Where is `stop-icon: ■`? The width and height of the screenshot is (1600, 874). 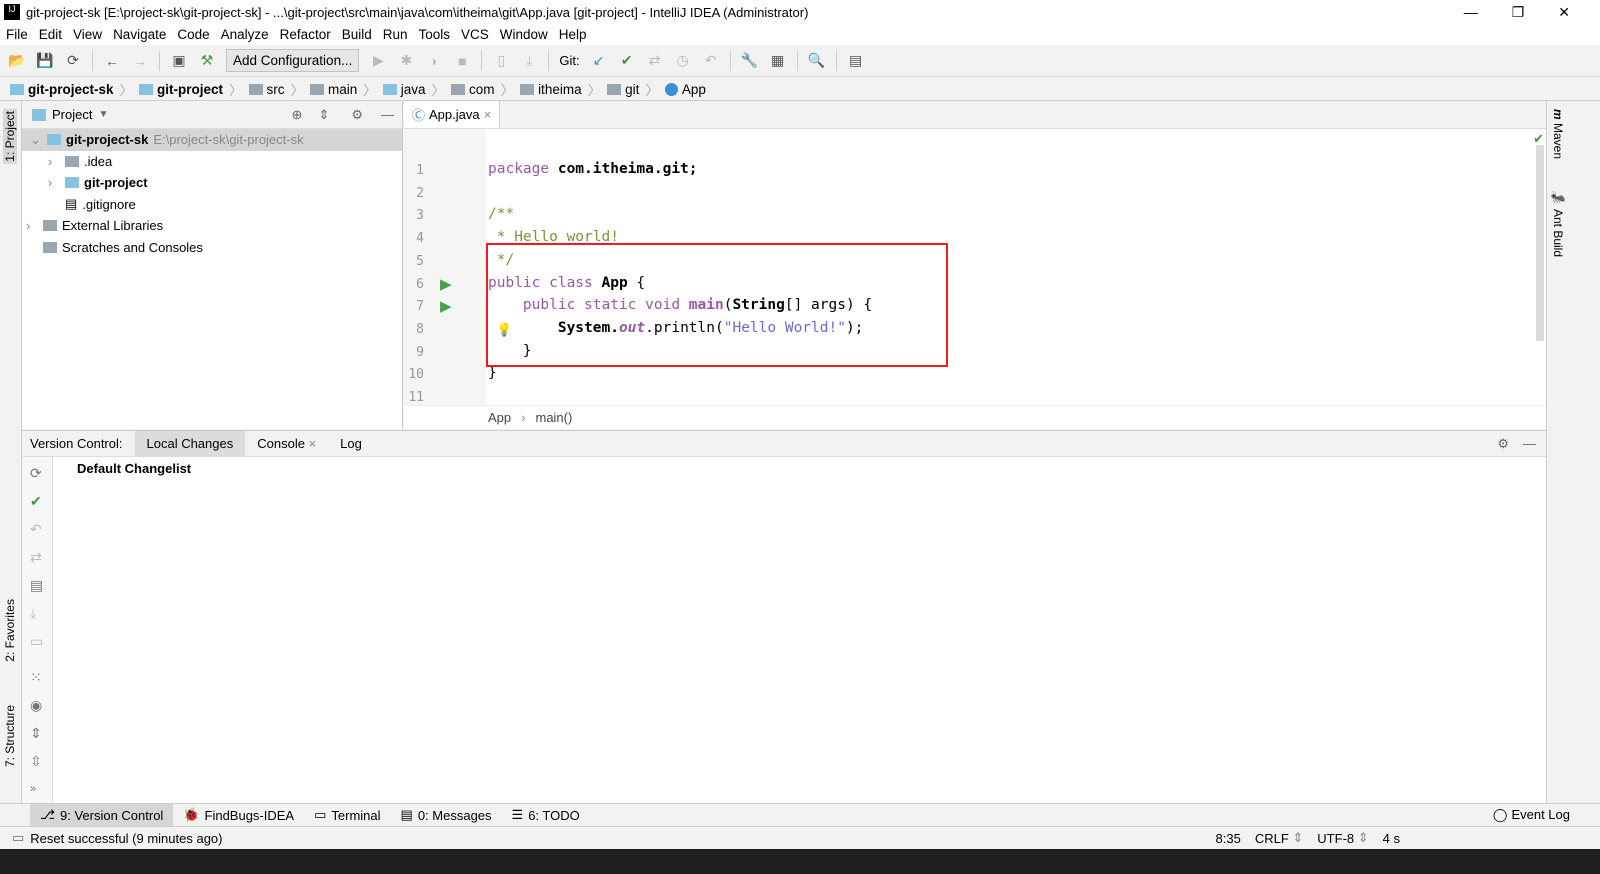 stop-icon: ■ is located at coordinates (462, 61).